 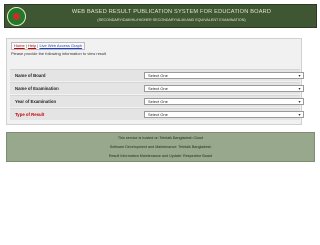 I want to click on live-web-access-graph-link: Live Web Access Graph, so click(x=60, y=45).